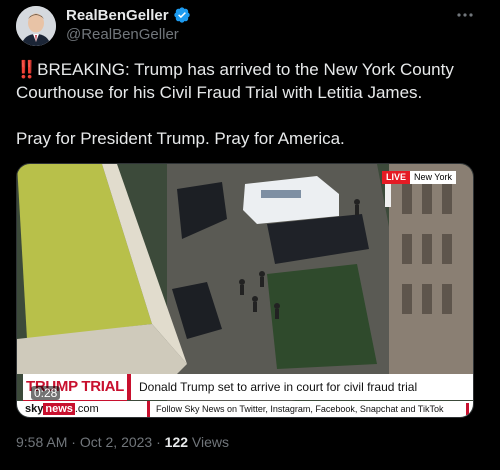  I want to click on author-display-name: RealBenGeller, so click(117, 15).